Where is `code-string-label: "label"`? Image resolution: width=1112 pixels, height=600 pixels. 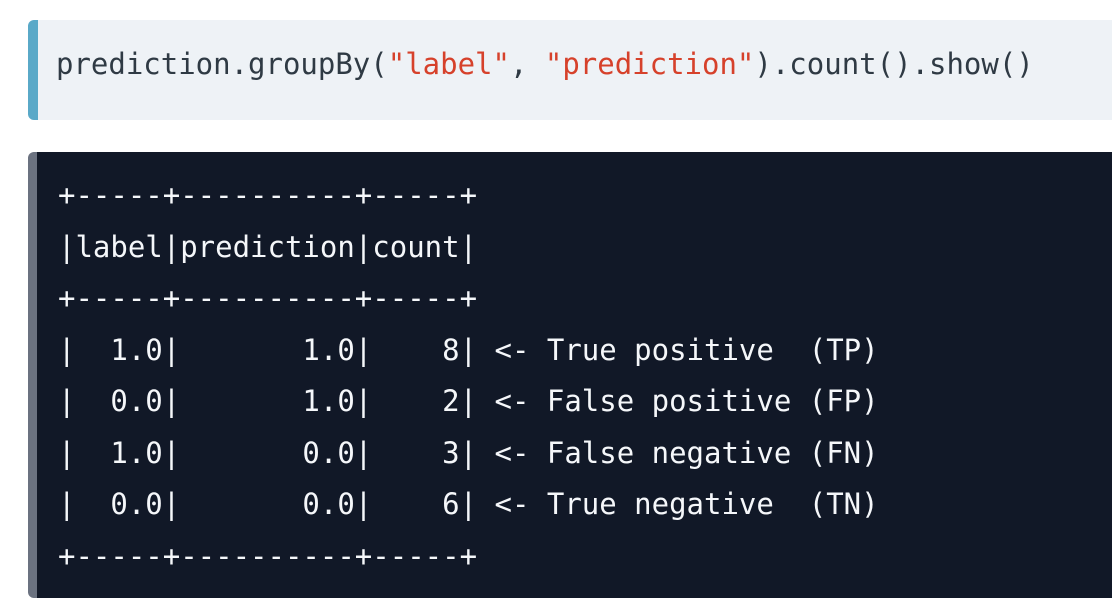
code-string-label: "label" is located at coordinates (448, 64).